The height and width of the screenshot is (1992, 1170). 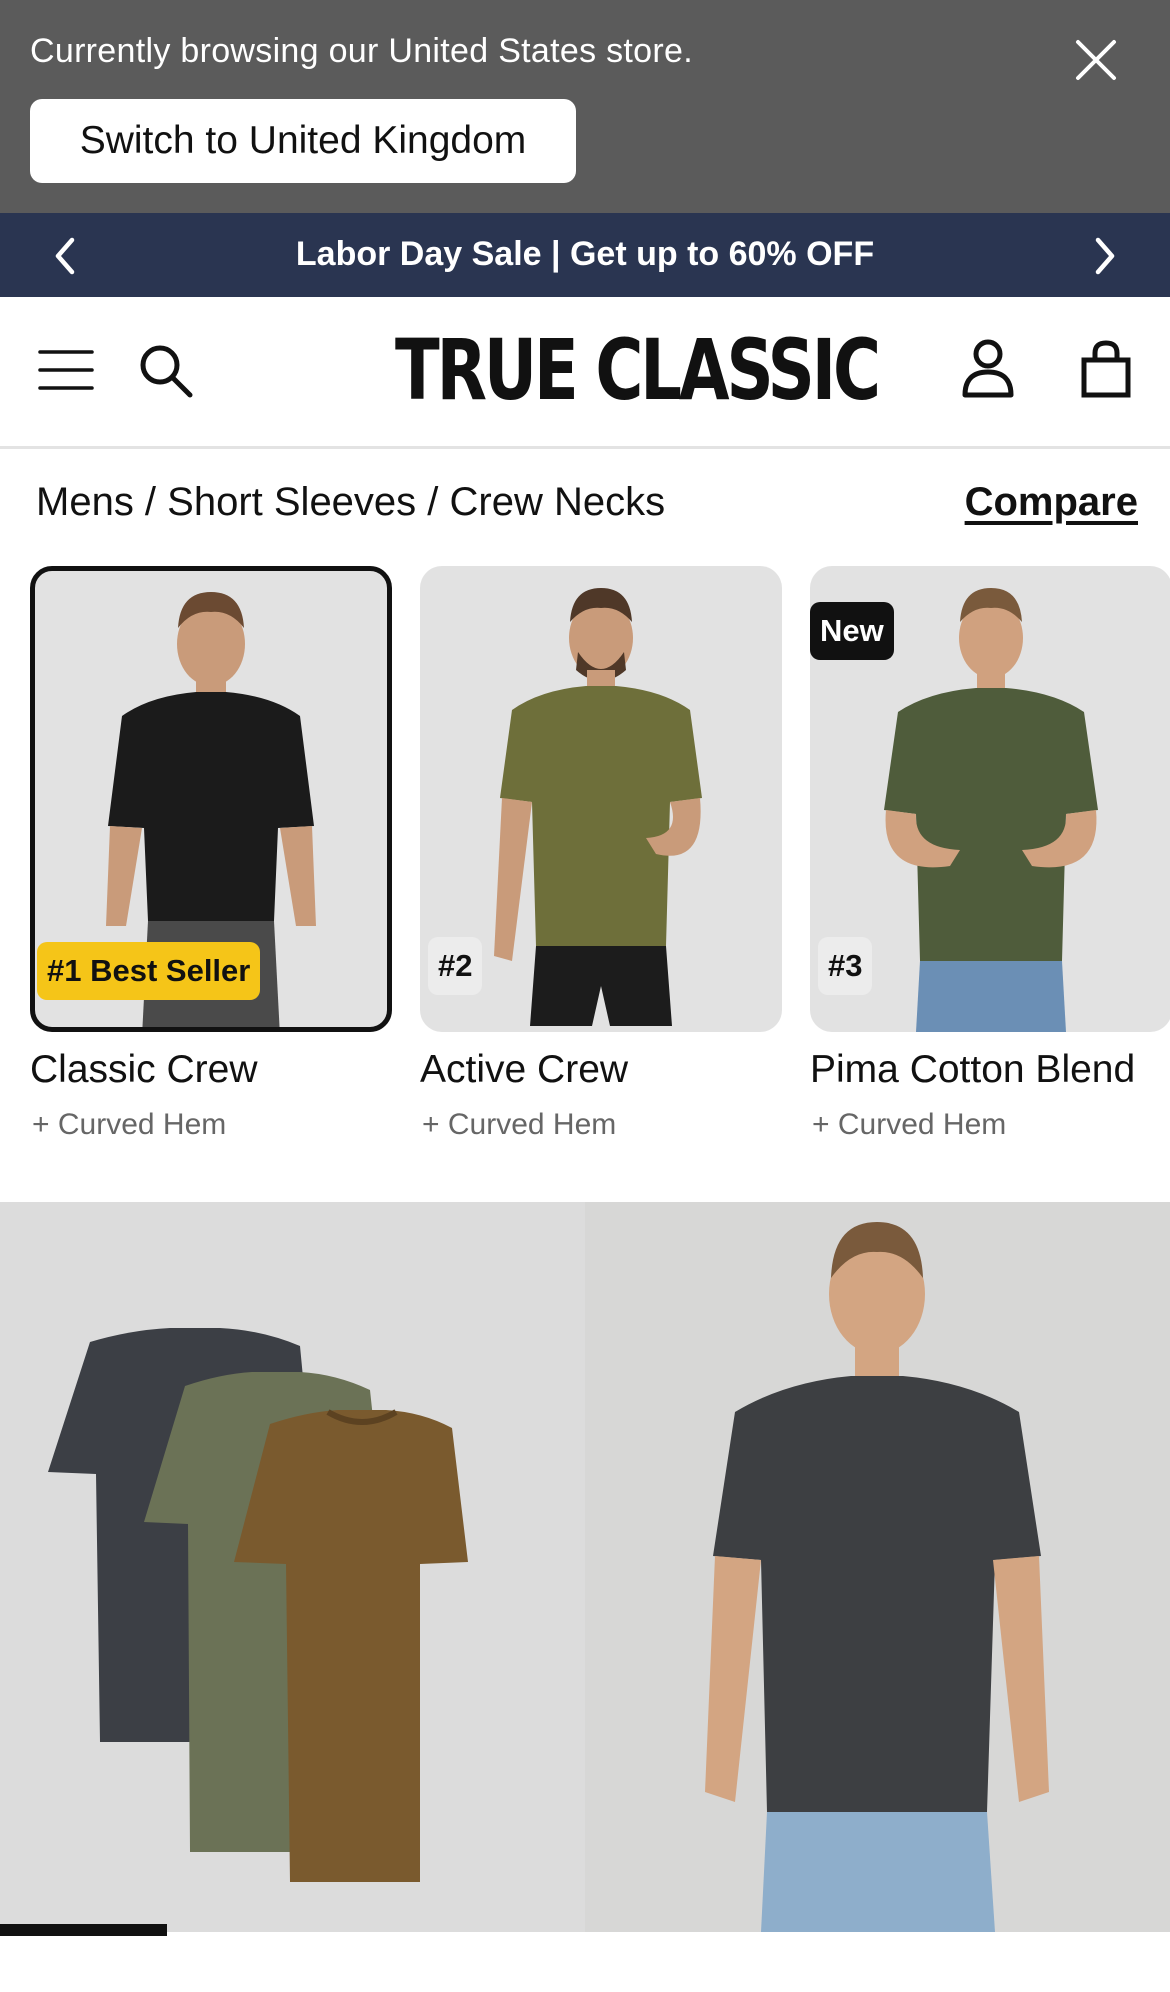 What do you see at coordinates (990, 799) in the screenshot?
I see `product-card-pima-cotton-blend: New #3` at bounding box center [990, 799].